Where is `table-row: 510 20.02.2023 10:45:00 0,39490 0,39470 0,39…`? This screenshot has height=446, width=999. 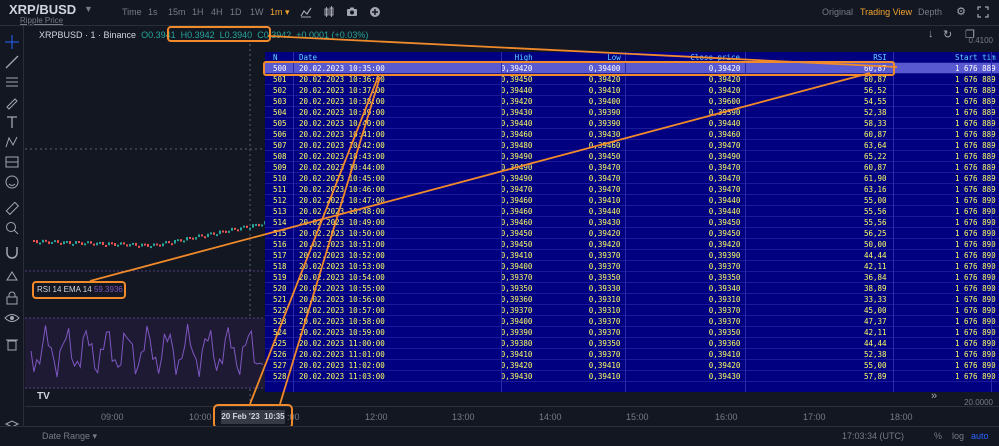
table-row: 510 20.02.2023 10:45:00 0,39490 0,39470 0,39… is located at coordinates (632, 178).